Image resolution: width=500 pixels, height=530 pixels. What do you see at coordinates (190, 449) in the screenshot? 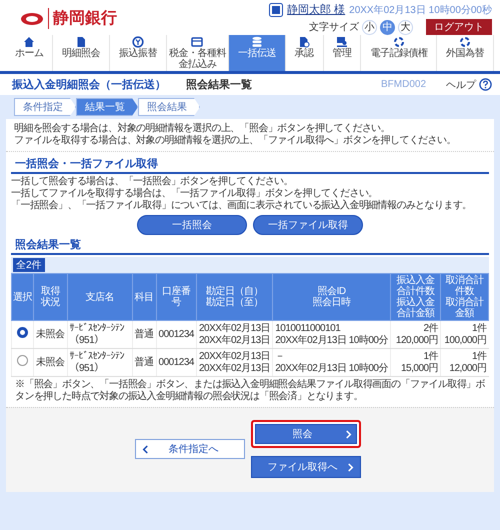
I see `back-button: 条件指定へ` at bounding box center [190, 449].